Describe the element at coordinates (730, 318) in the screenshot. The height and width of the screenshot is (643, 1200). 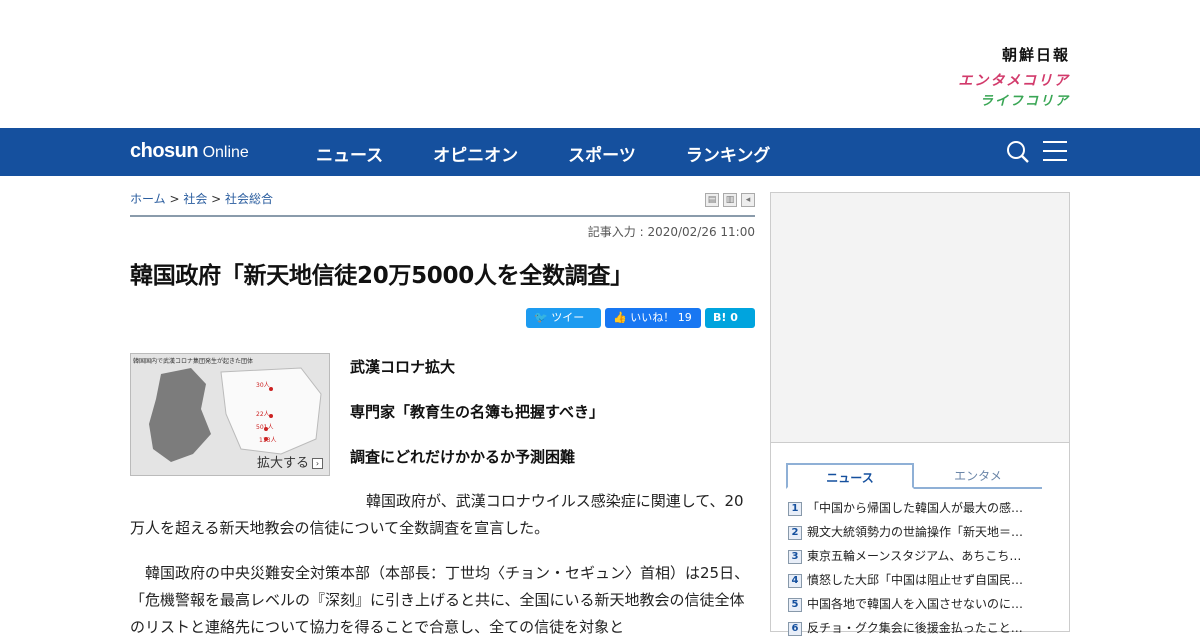
I see `hatena-bookmark-button: B! 0` at that location.